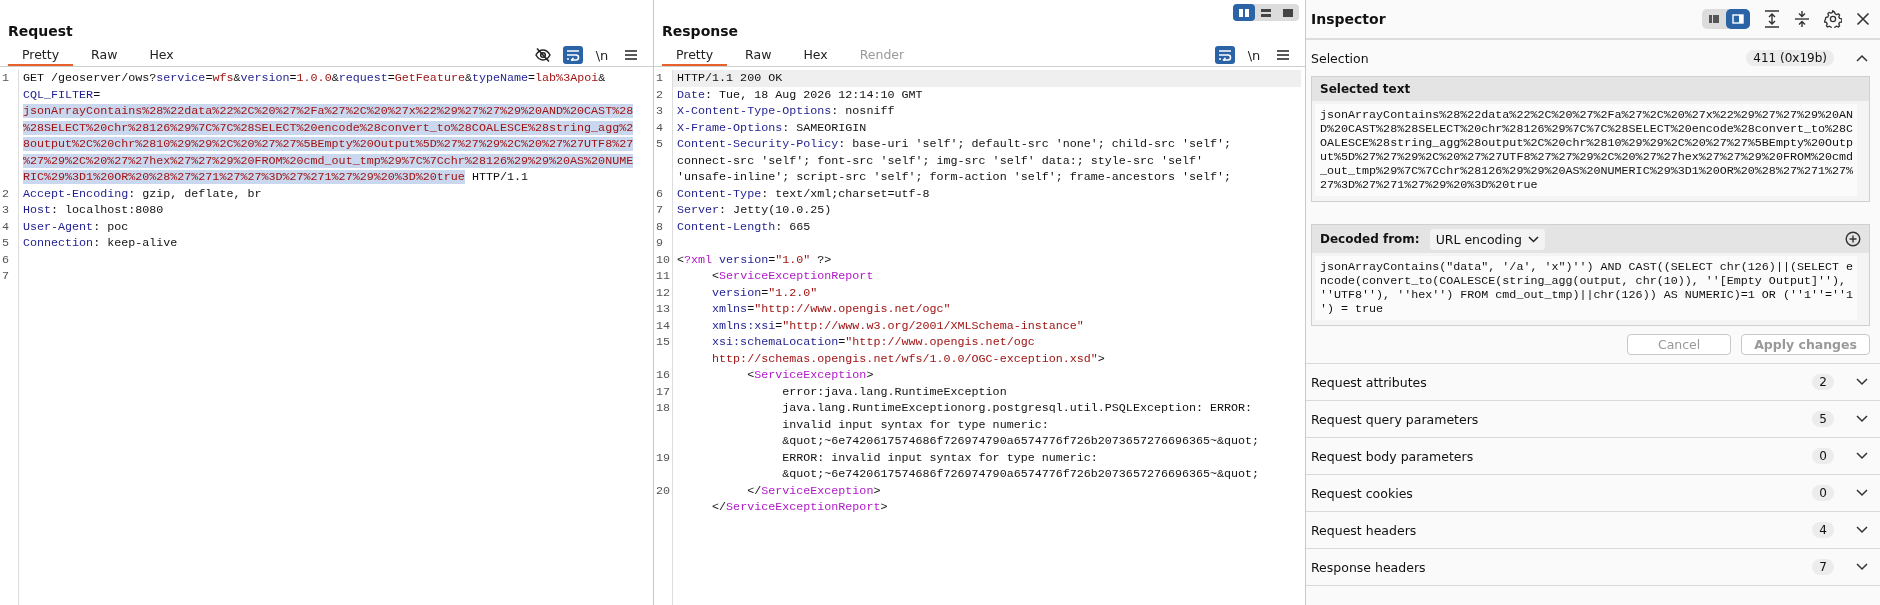  What do you see at coordinates (663, 276) in the screenshot?
I see `line-number: 11` at bounding box center [663, 276].